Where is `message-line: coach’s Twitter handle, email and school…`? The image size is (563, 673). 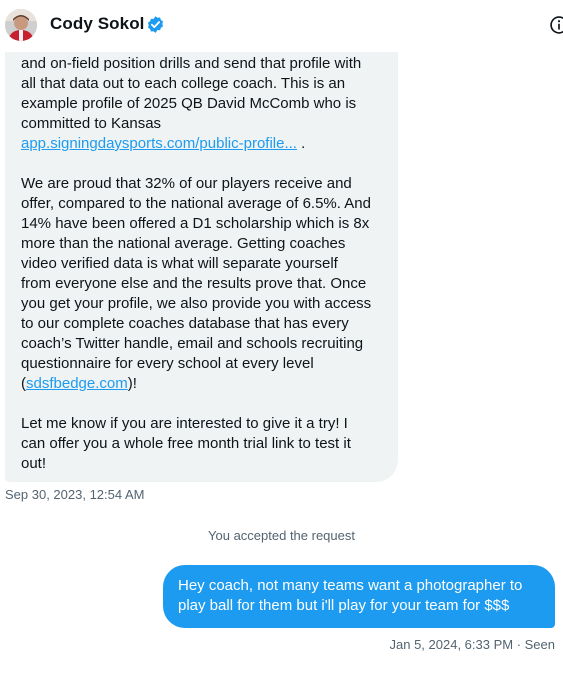
message-line: coach’s Twitter handle, email and school… is located at coordinates (192, 343).